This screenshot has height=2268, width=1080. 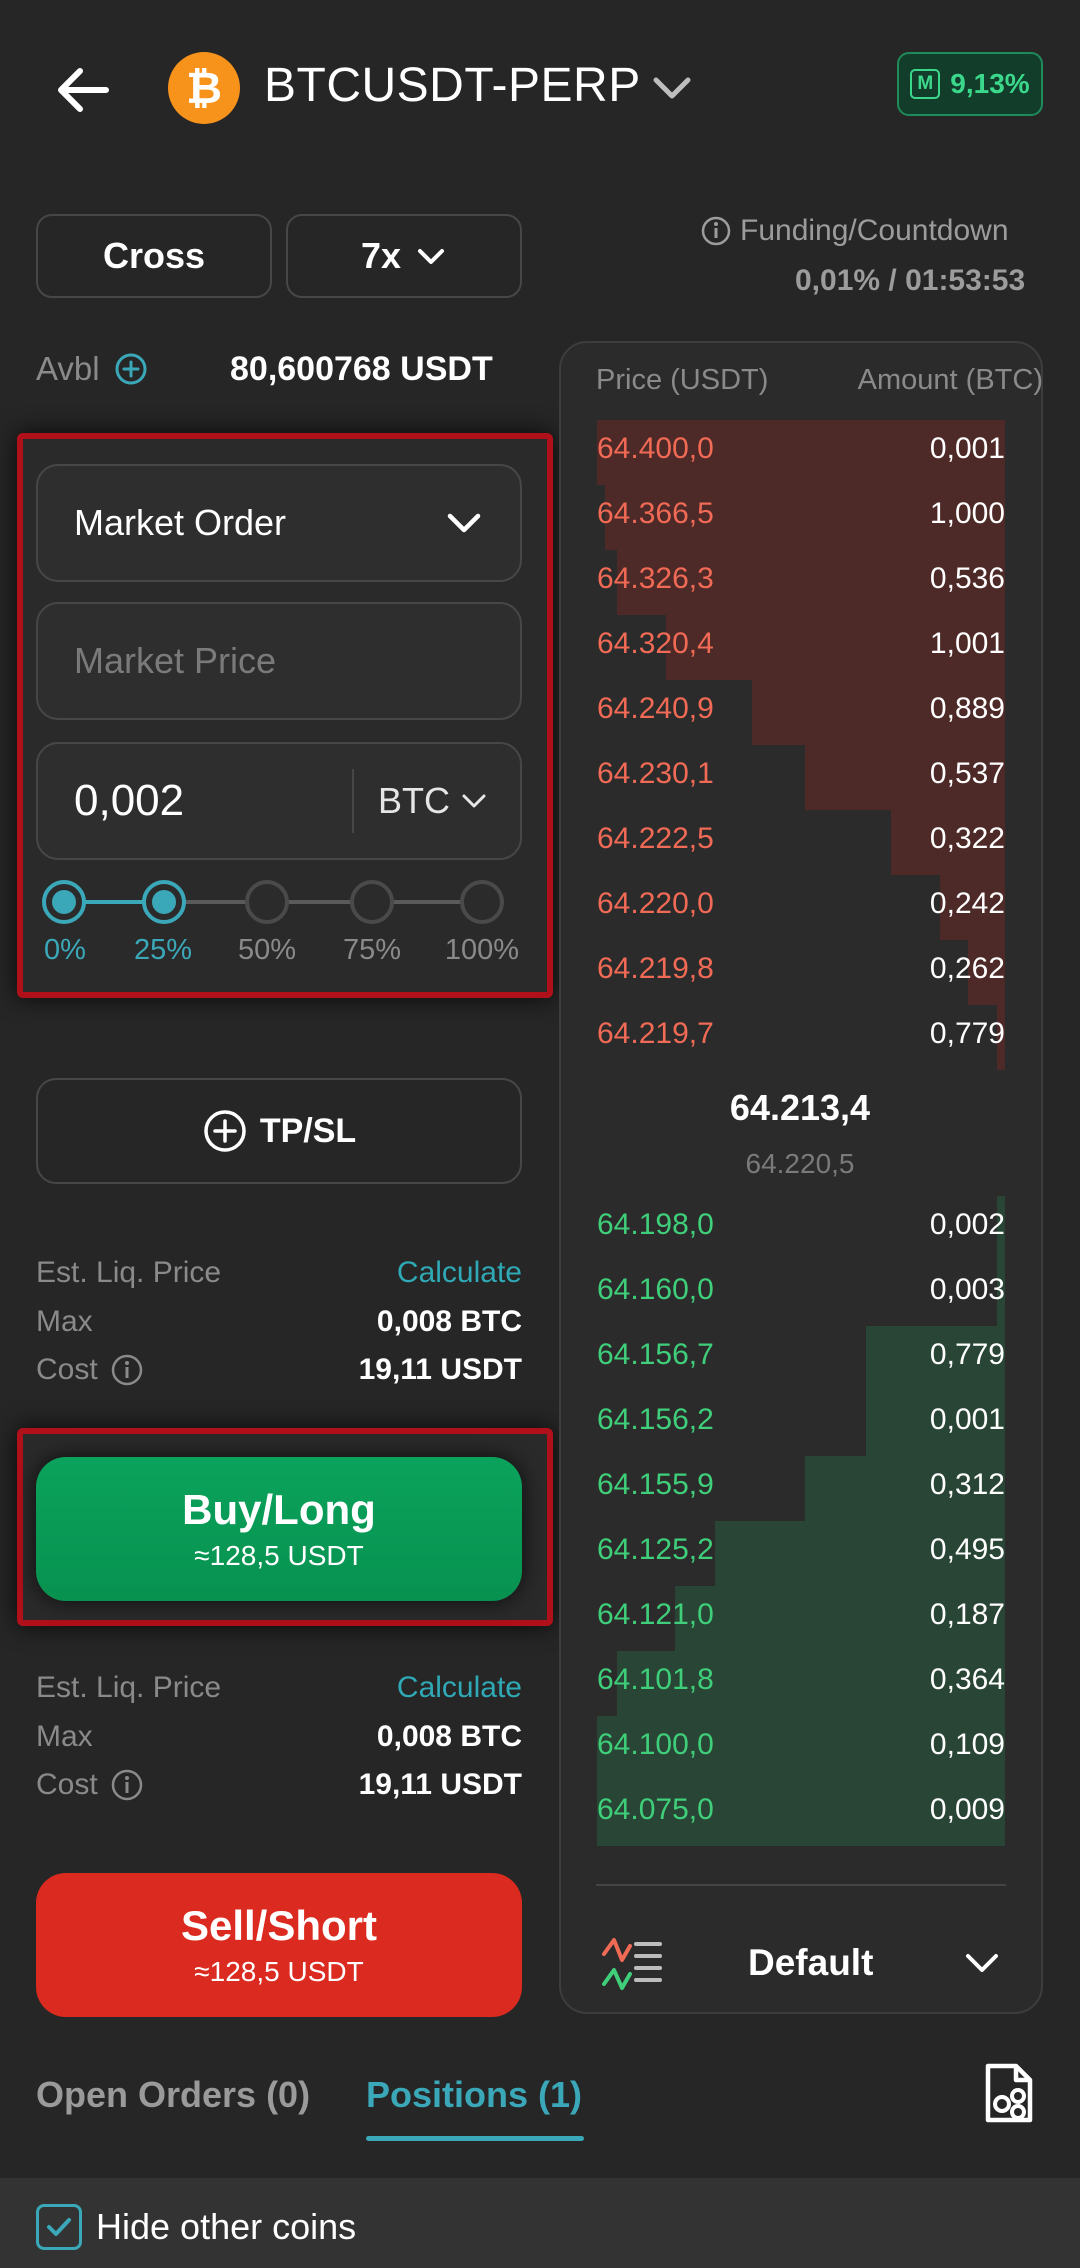 I want to click on sell-short-button: Sell/Short ≈128,5 USDT, so click(x=279, y=1945).